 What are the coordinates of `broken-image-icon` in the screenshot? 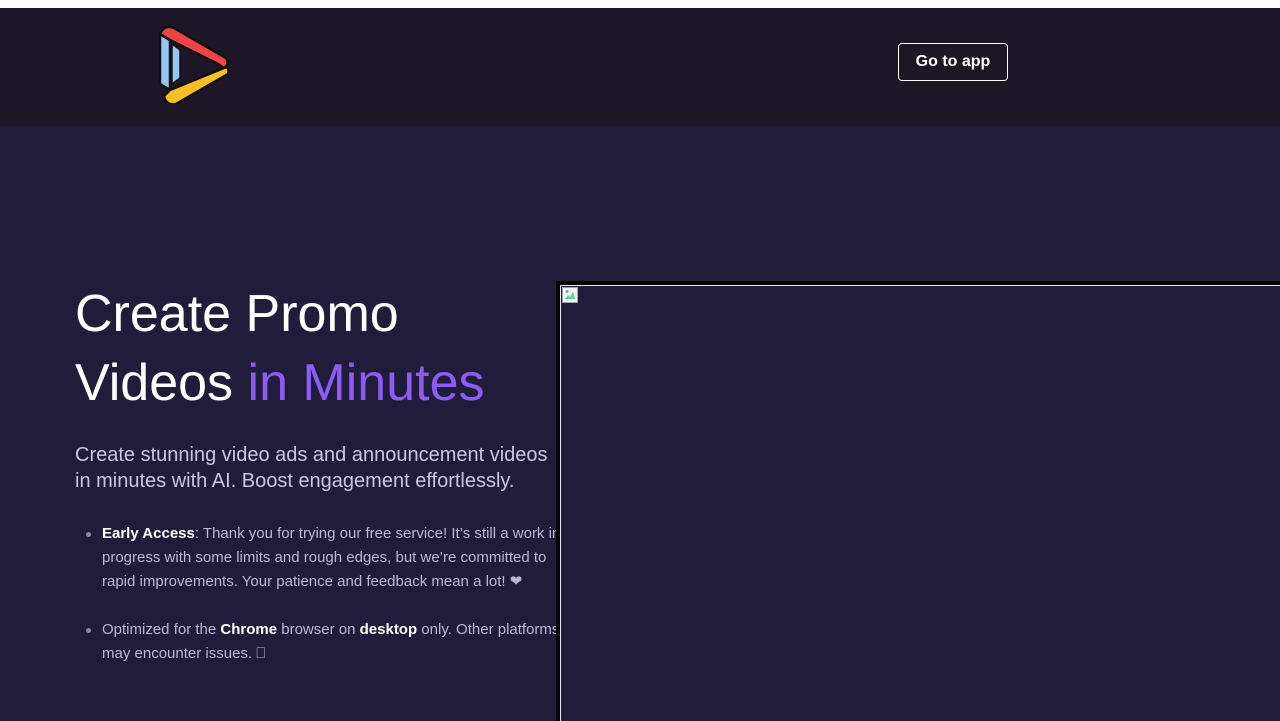 It's located at (570, 295).